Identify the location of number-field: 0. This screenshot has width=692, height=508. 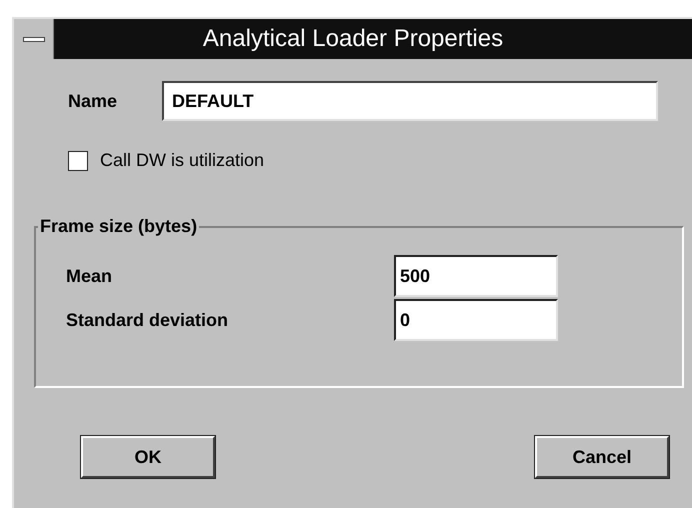
(476, 320).